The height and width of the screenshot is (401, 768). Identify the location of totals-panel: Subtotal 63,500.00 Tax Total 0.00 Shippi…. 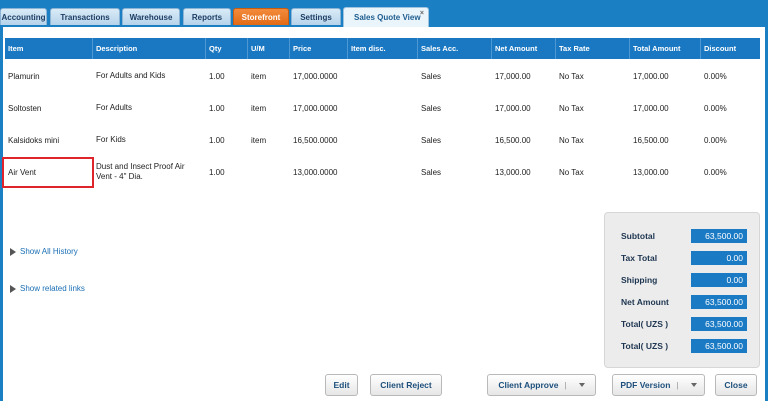
(682, 290).